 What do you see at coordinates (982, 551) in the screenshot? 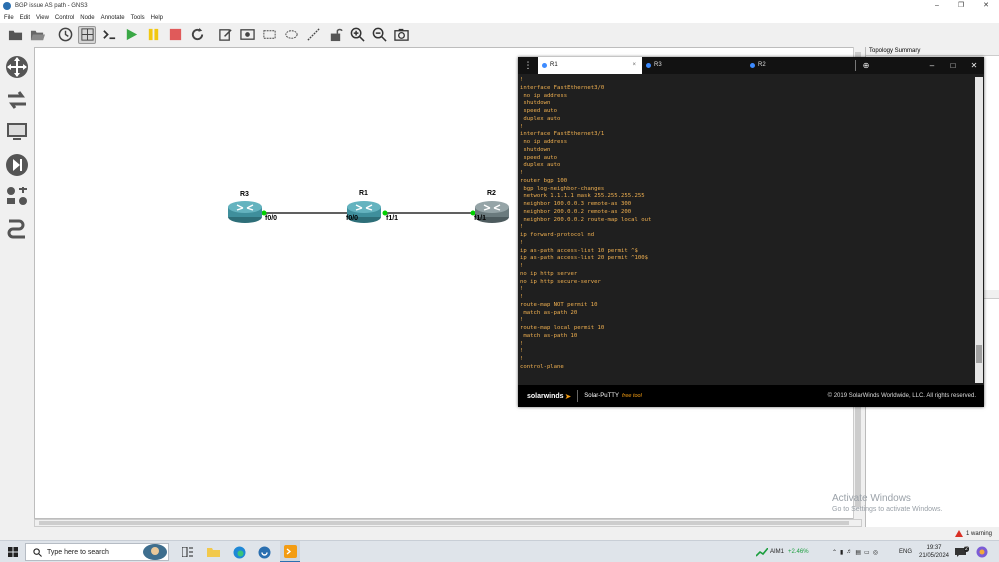
I see `copilot-button` at bounding box center [982, 551].